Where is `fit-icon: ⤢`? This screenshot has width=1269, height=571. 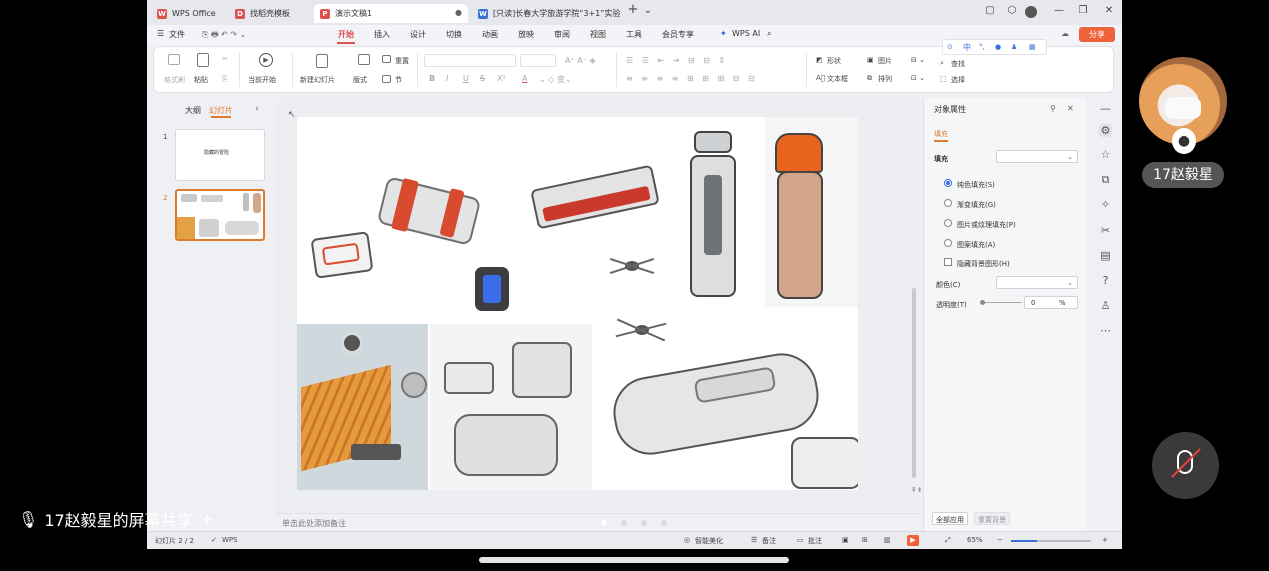
fit-icon: ⤢ is located at coordinates (948, 540).